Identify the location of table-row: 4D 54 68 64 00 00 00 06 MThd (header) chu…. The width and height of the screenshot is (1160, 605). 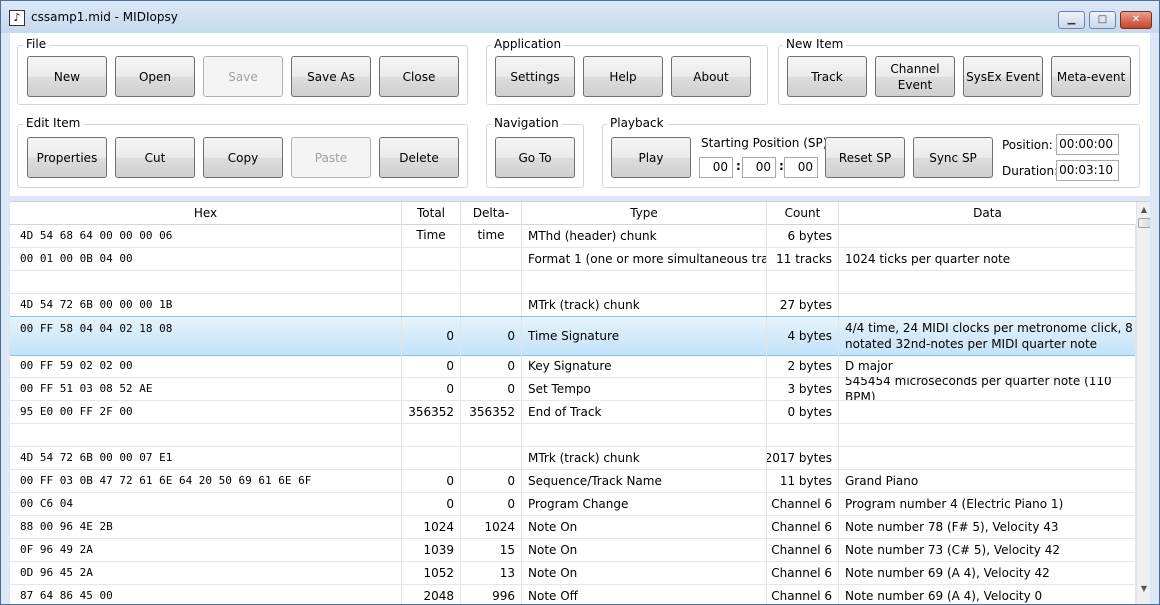
(573, 236).